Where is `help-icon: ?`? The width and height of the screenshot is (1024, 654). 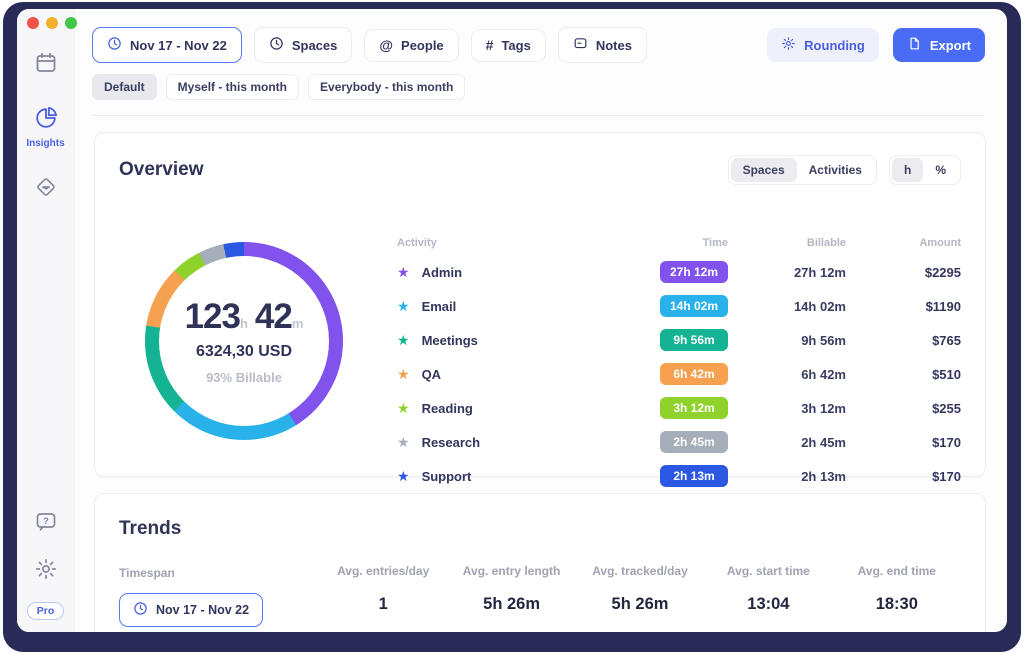
help-icon: ? is located at coordinates (46, 524).